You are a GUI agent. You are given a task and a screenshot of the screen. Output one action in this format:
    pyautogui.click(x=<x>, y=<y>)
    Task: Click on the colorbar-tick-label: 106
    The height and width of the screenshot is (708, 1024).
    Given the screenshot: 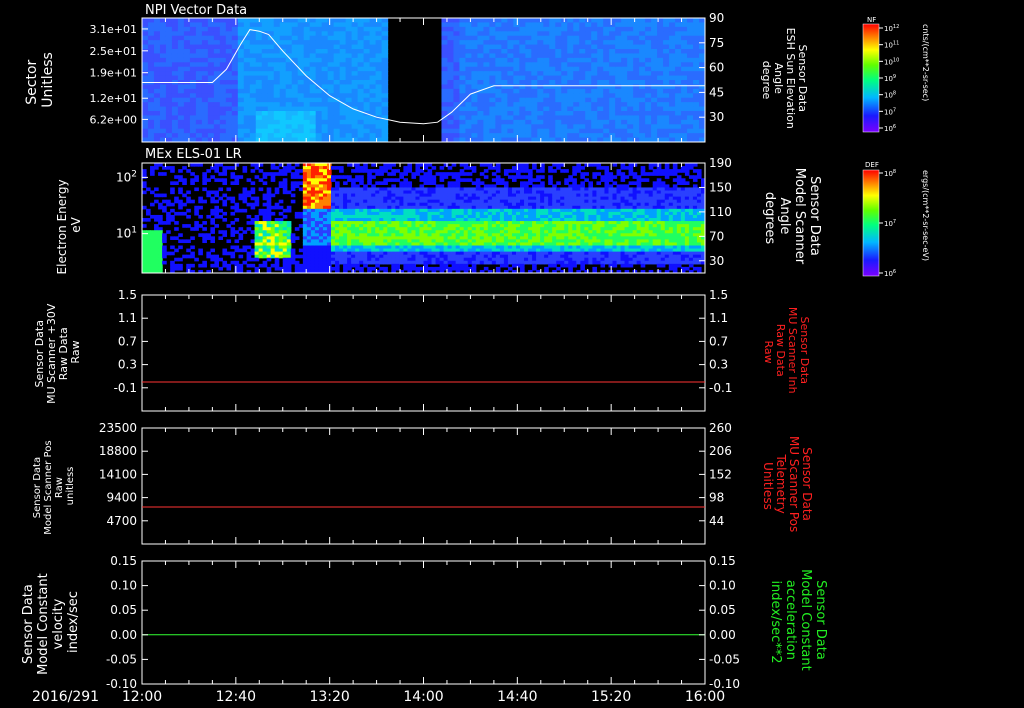 What is the action you would take?
    pyautogui.click(x=890, y=128)
    